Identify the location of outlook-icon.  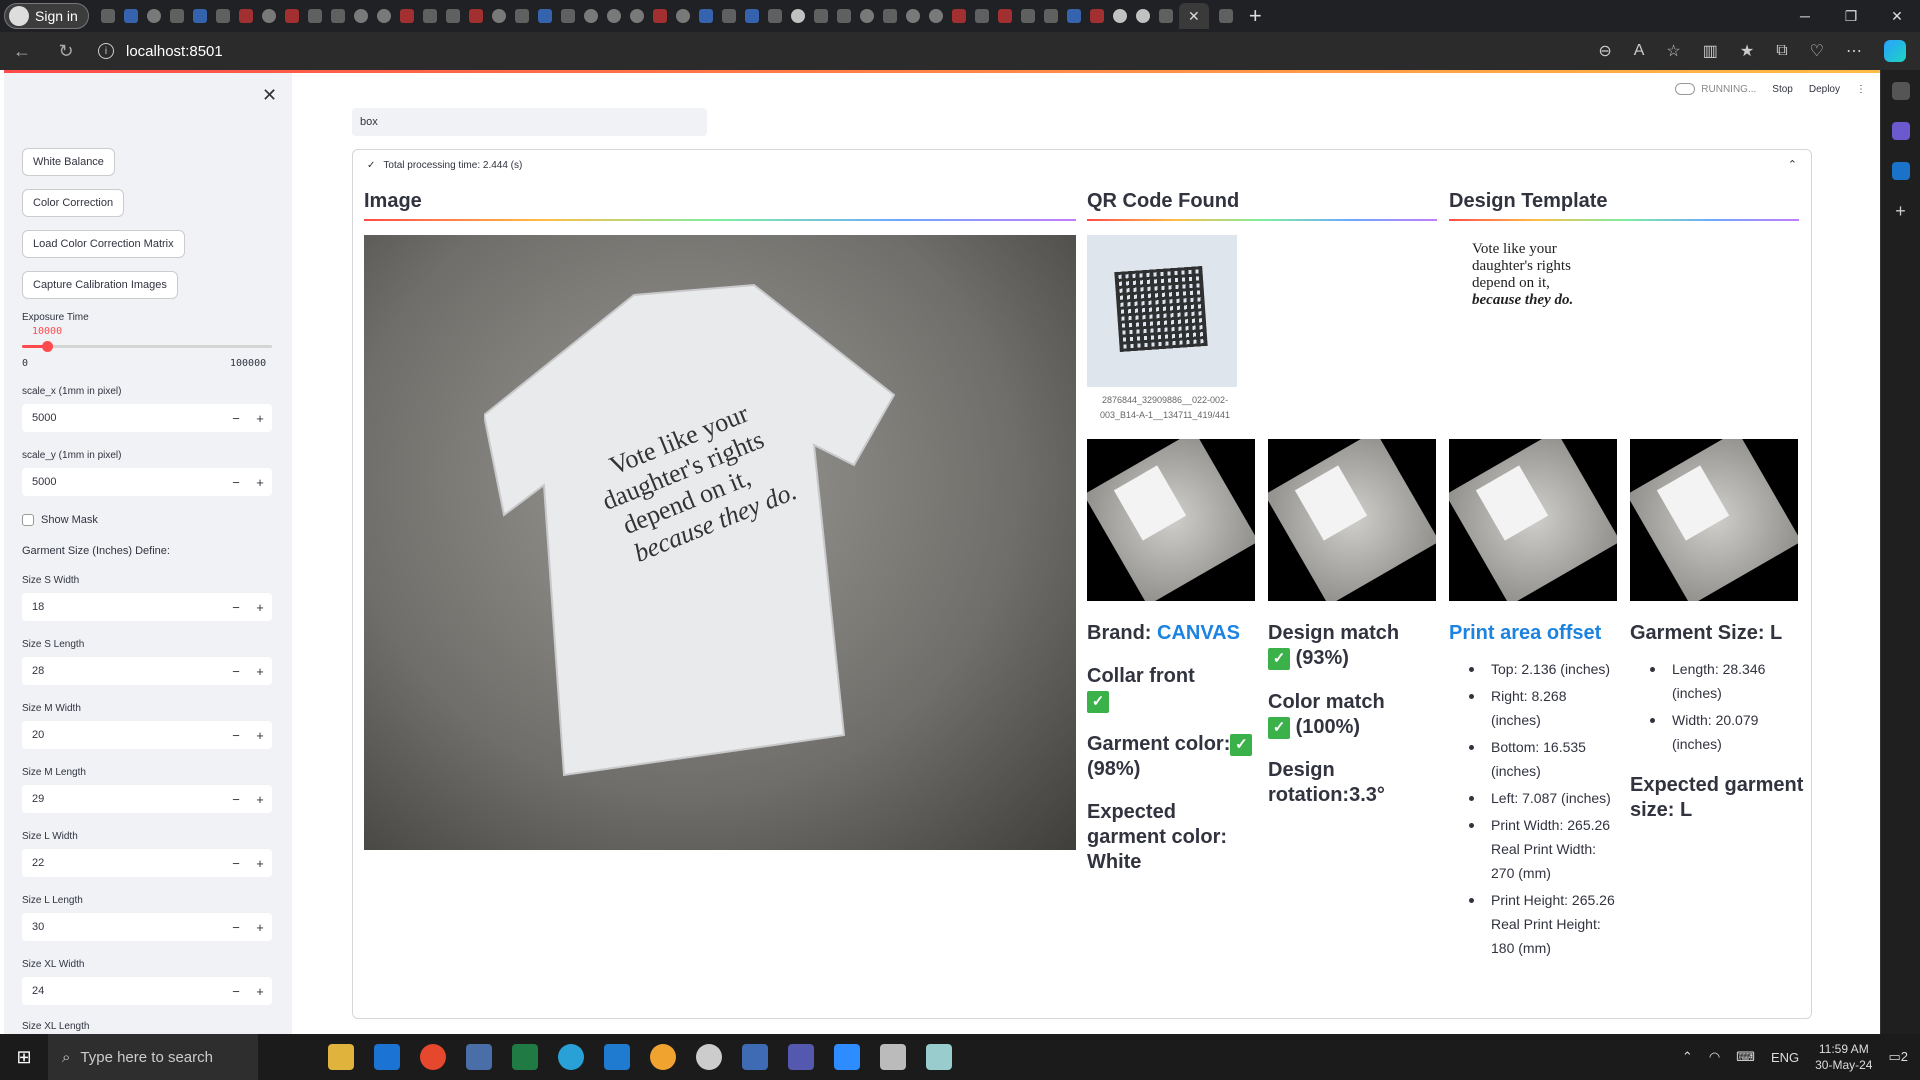
(1900, 171).